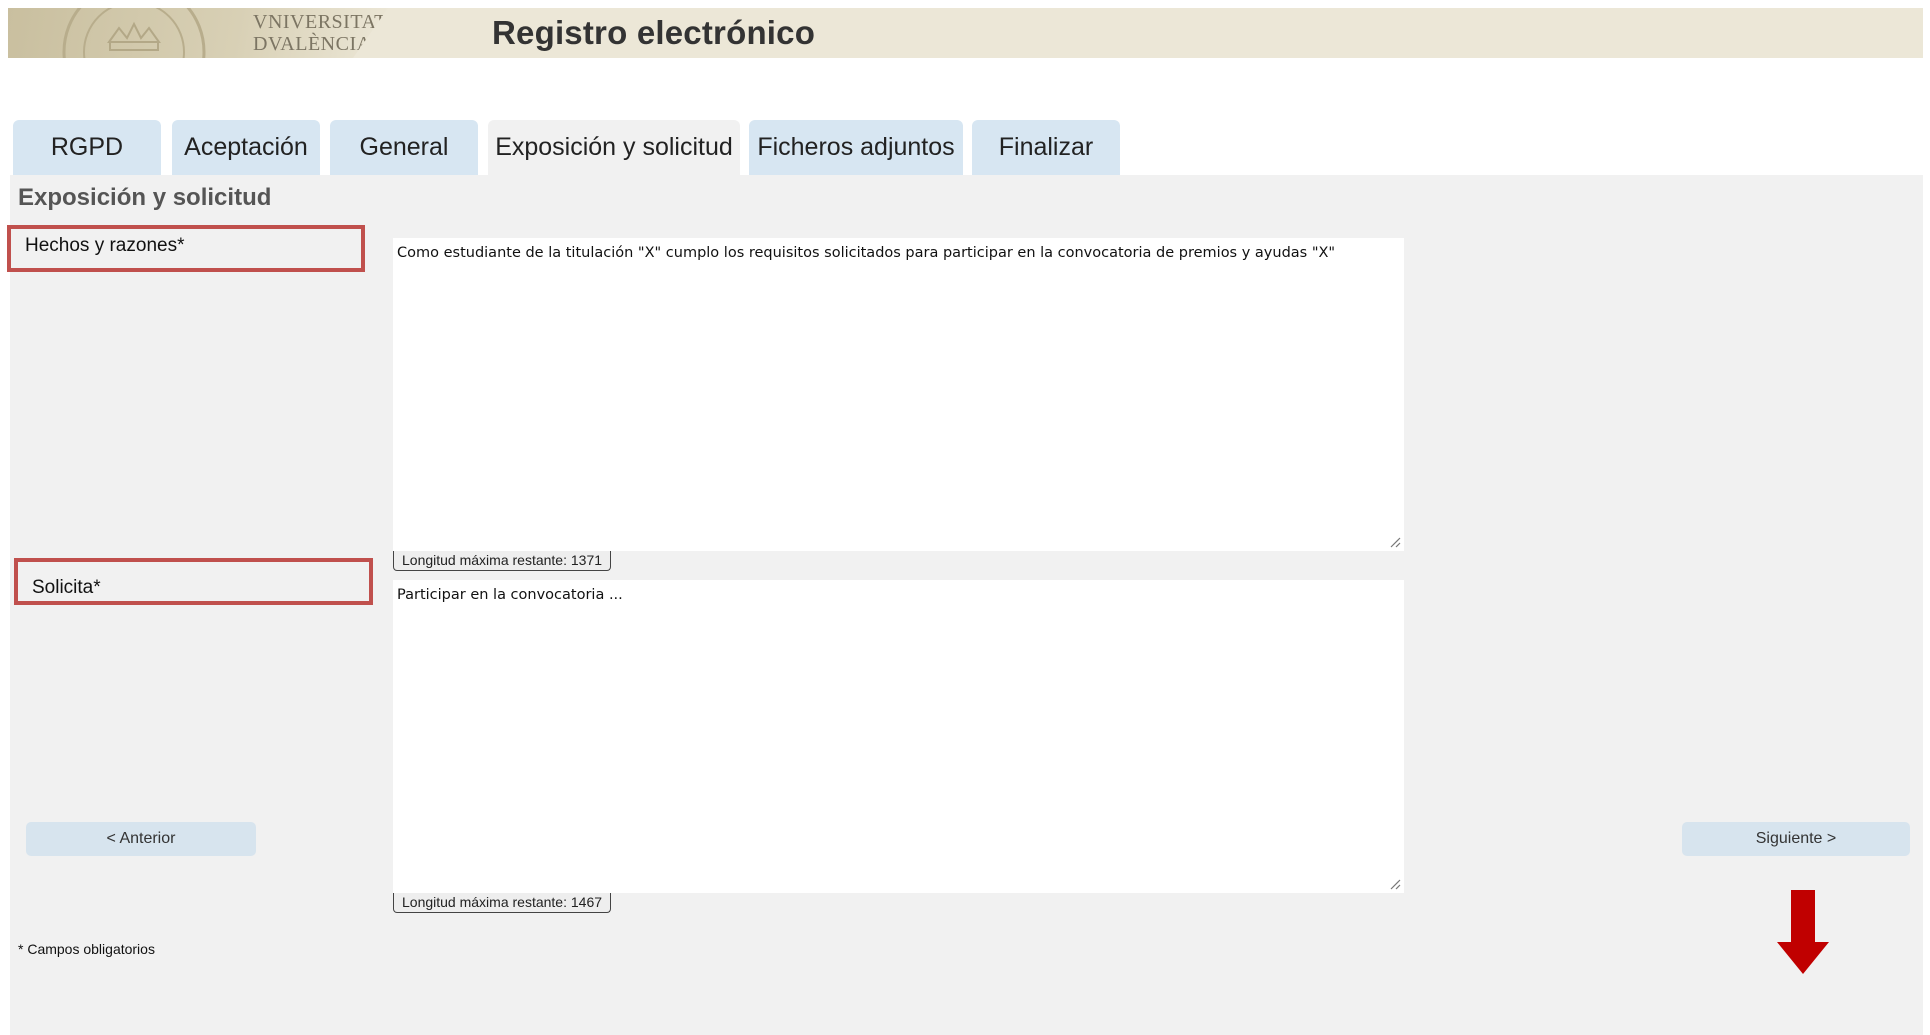  Describe the element at coordinates (856, 147) in the screenshot. I see `tab-ficheros-adjuntos: Ficheros adjuntos` at that location.